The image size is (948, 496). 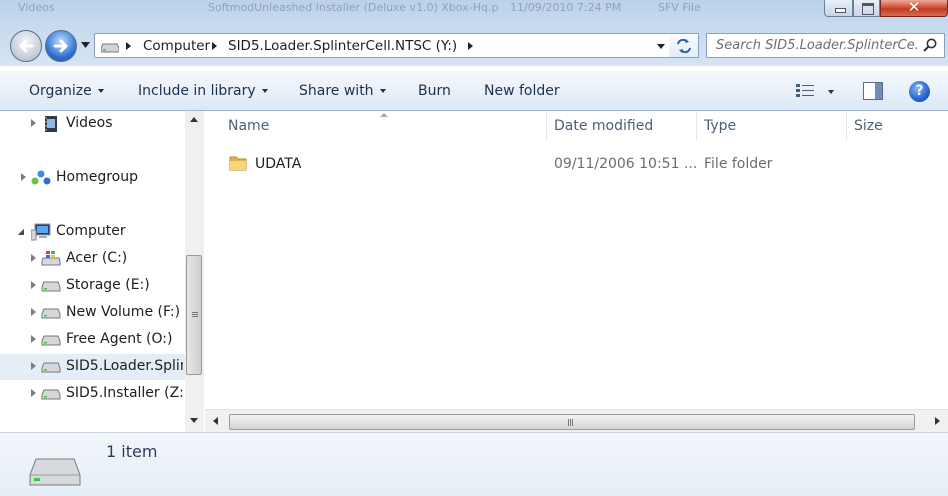 What do you see at coordinates (85, 45) in the screenshot?
I see `recent-pages-dropdown-icon` at bounding box center [85, 45].